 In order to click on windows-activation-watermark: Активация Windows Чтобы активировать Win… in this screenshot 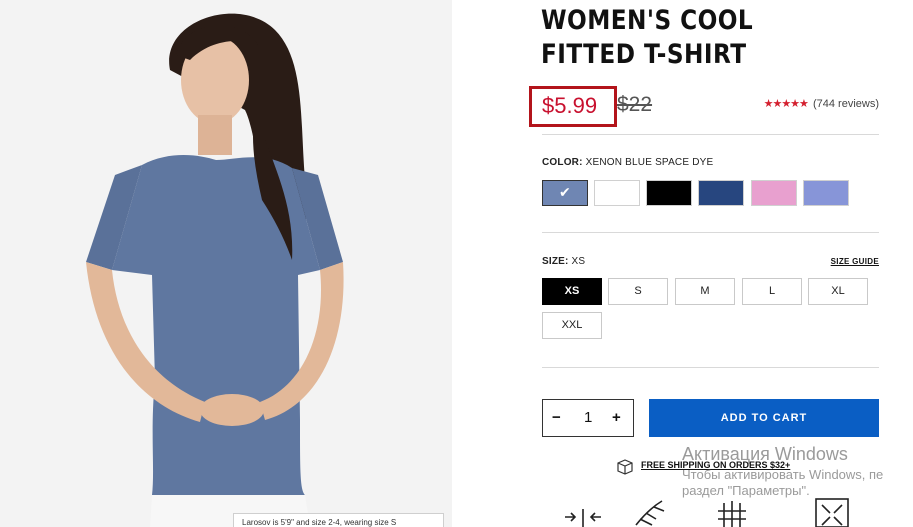, I will do `click(782, 471)`.